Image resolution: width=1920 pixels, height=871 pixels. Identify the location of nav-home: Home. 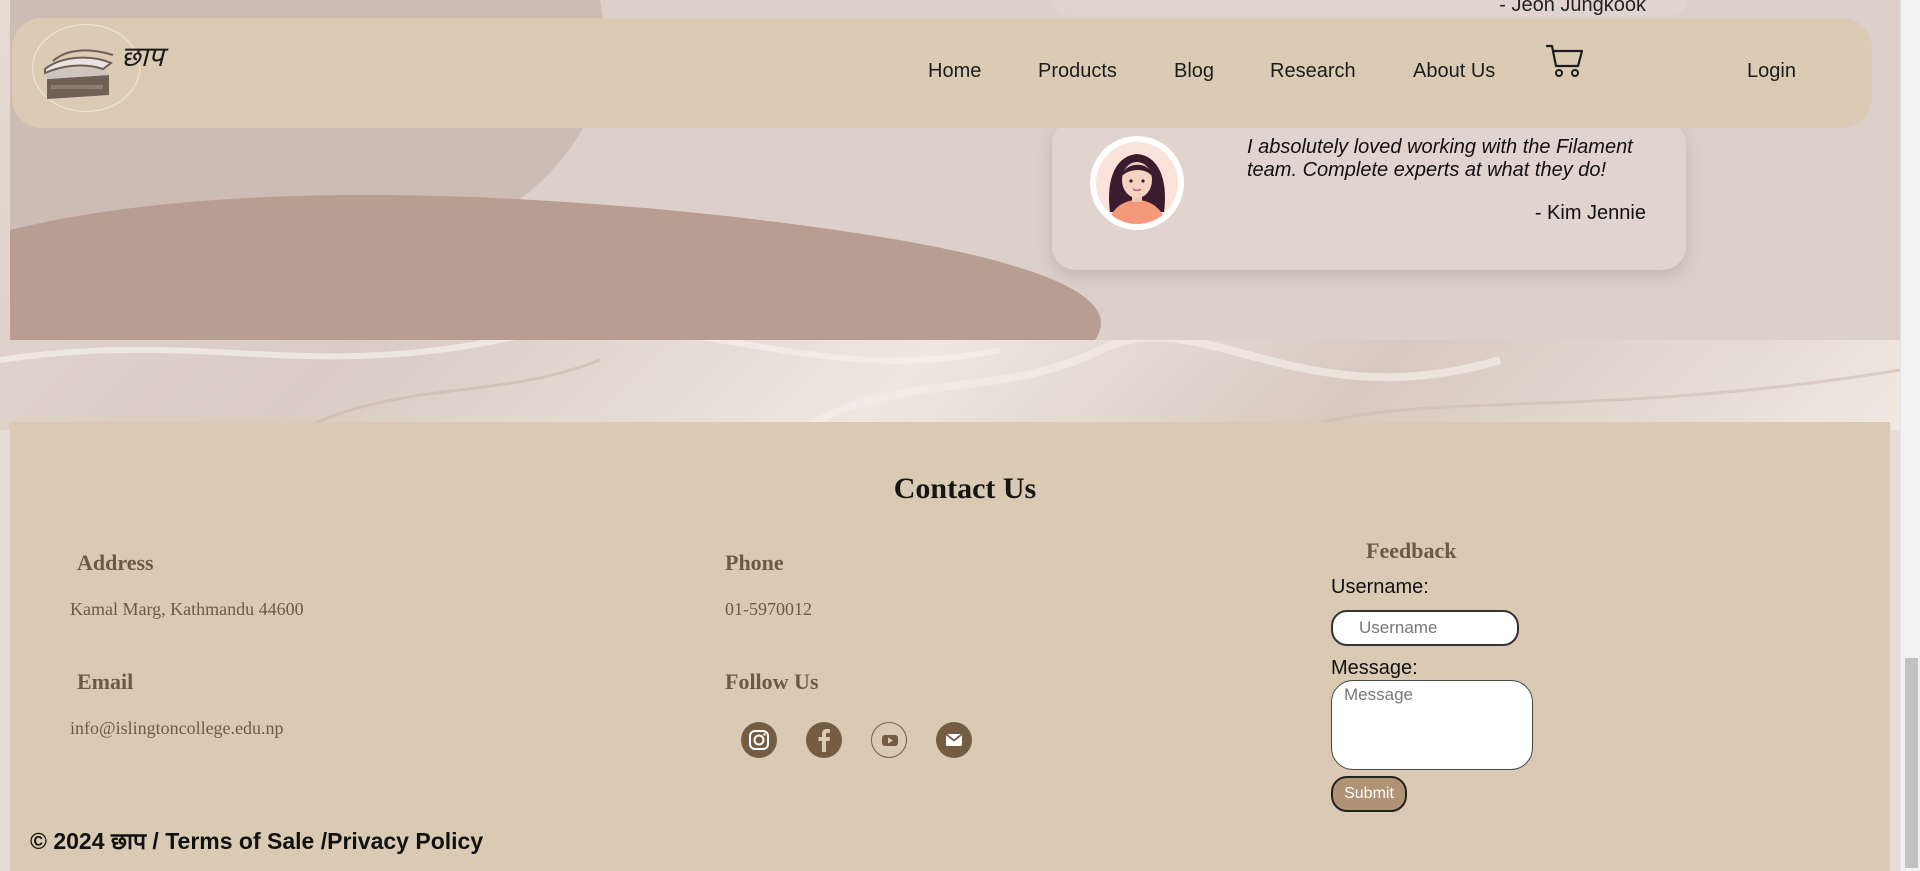
(954, 71).